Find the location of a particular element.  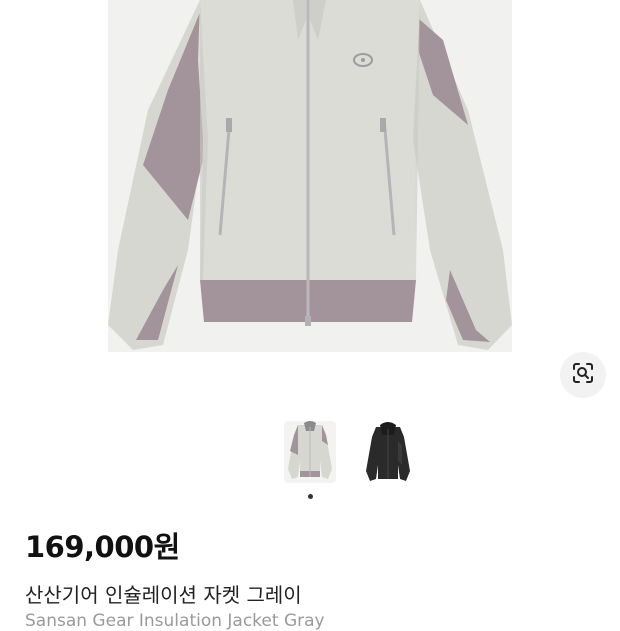

product-name-english: Sansan Gear Insulation Jacket Gray is located at coordinates (175, 621).